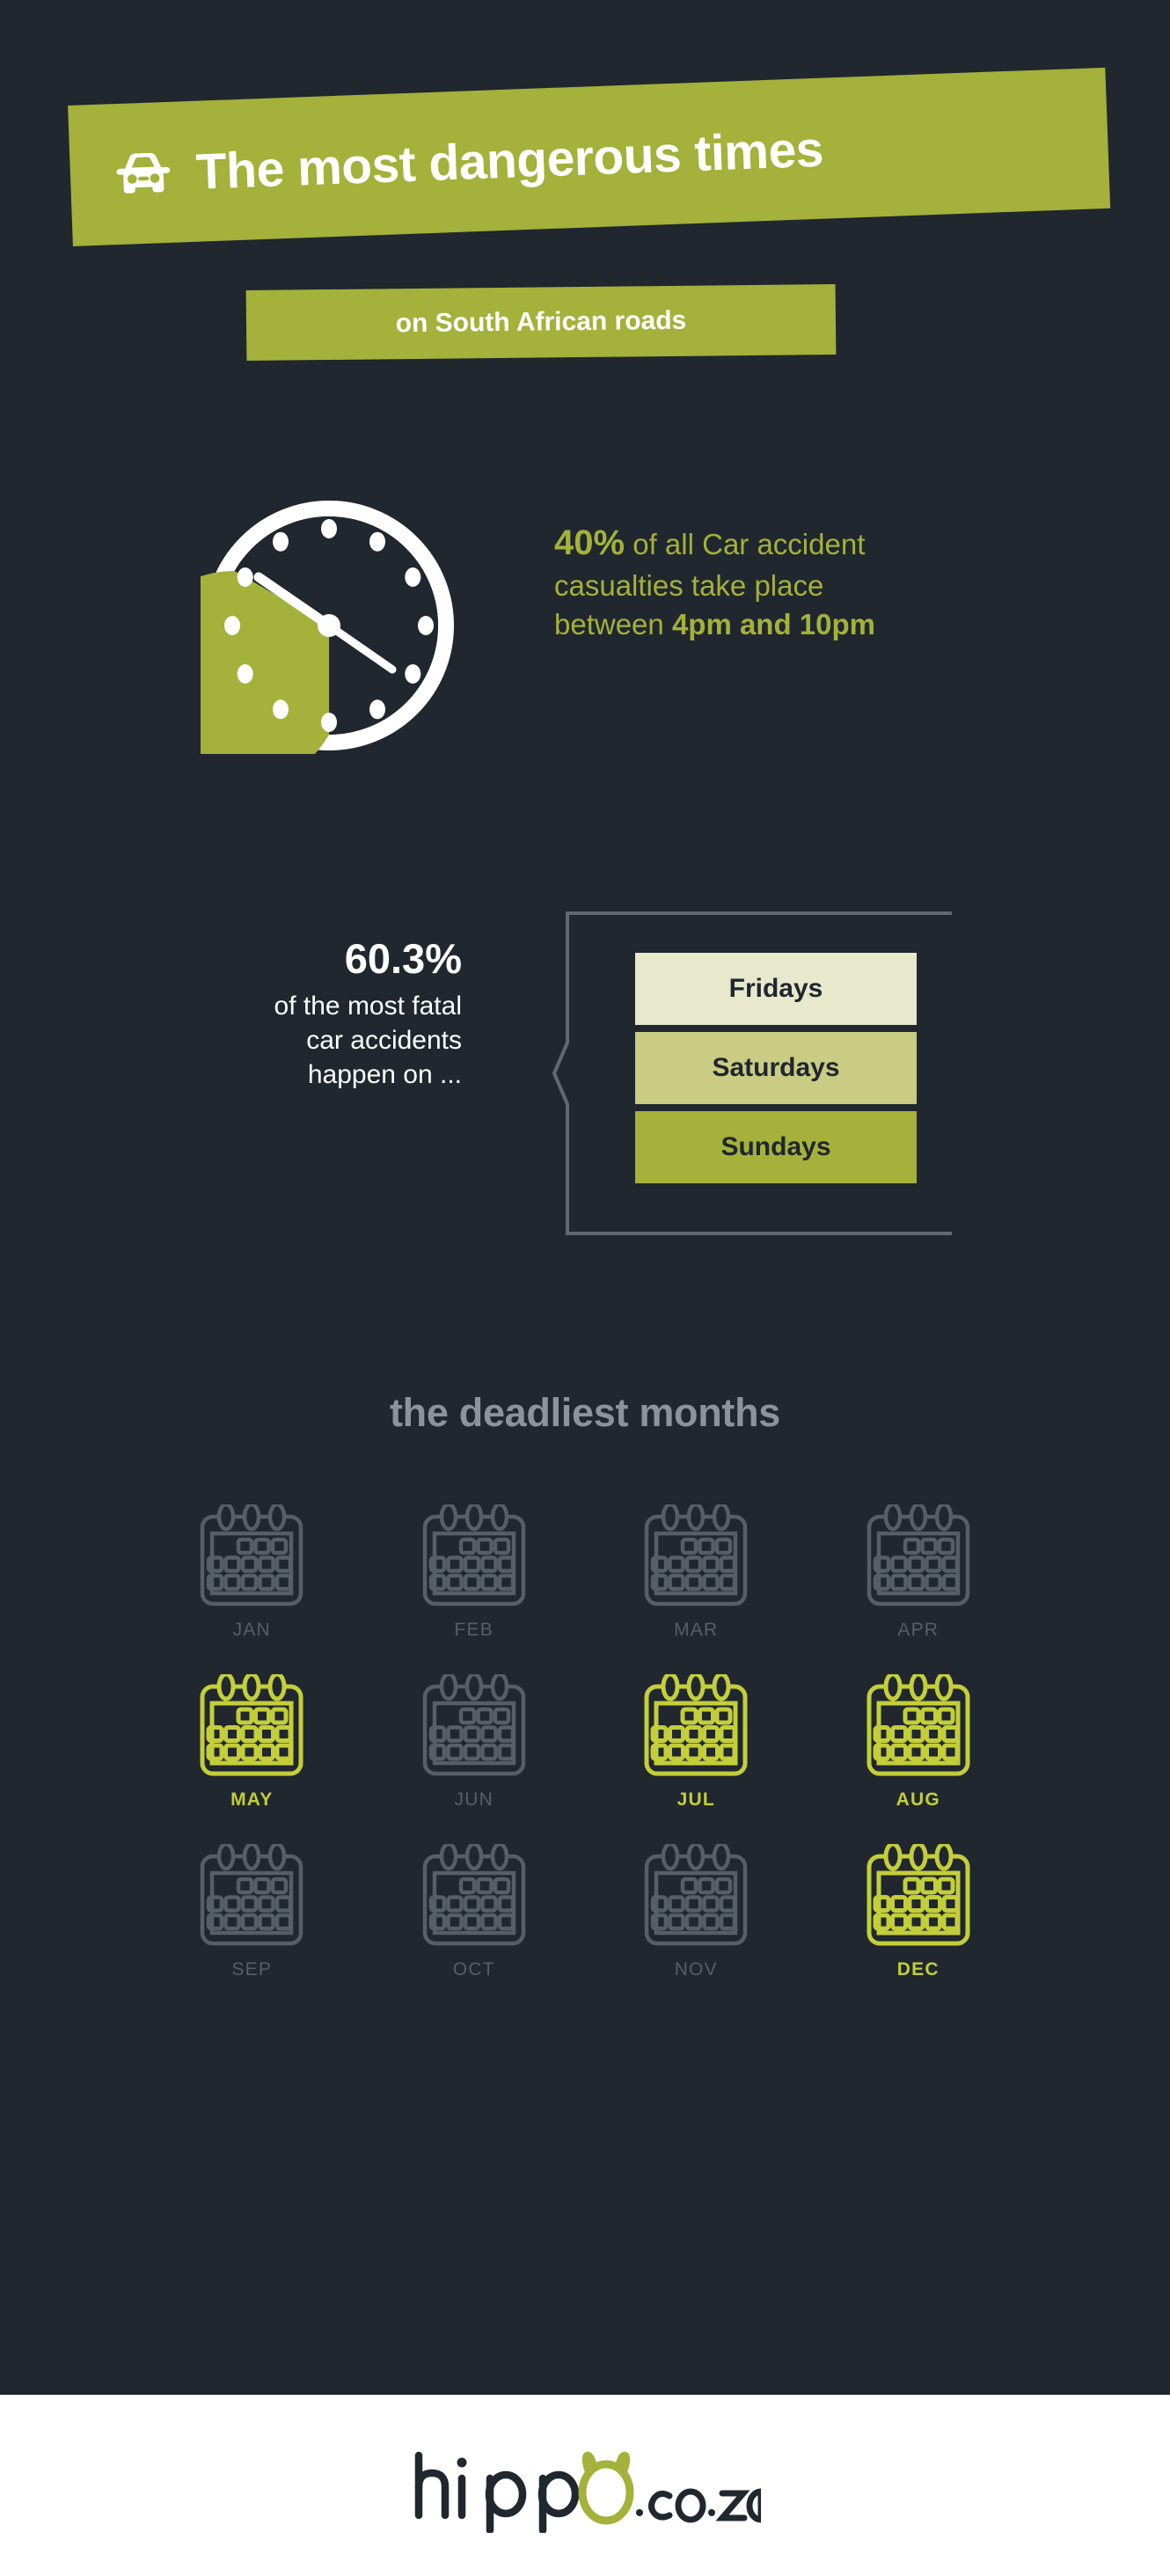  I want to click on month-label: JUN, so click(474, 1799).